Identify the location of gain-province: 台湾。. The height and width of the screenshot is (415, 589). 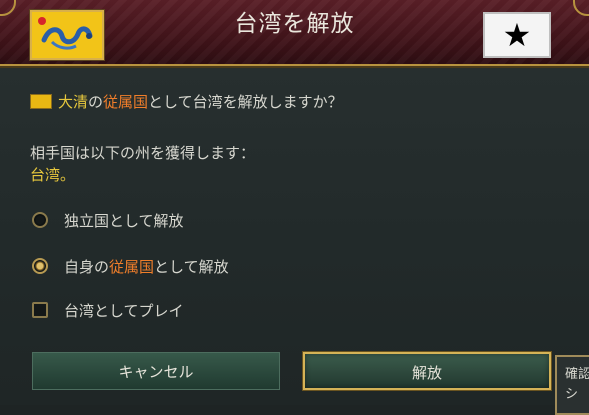
(53, 175).